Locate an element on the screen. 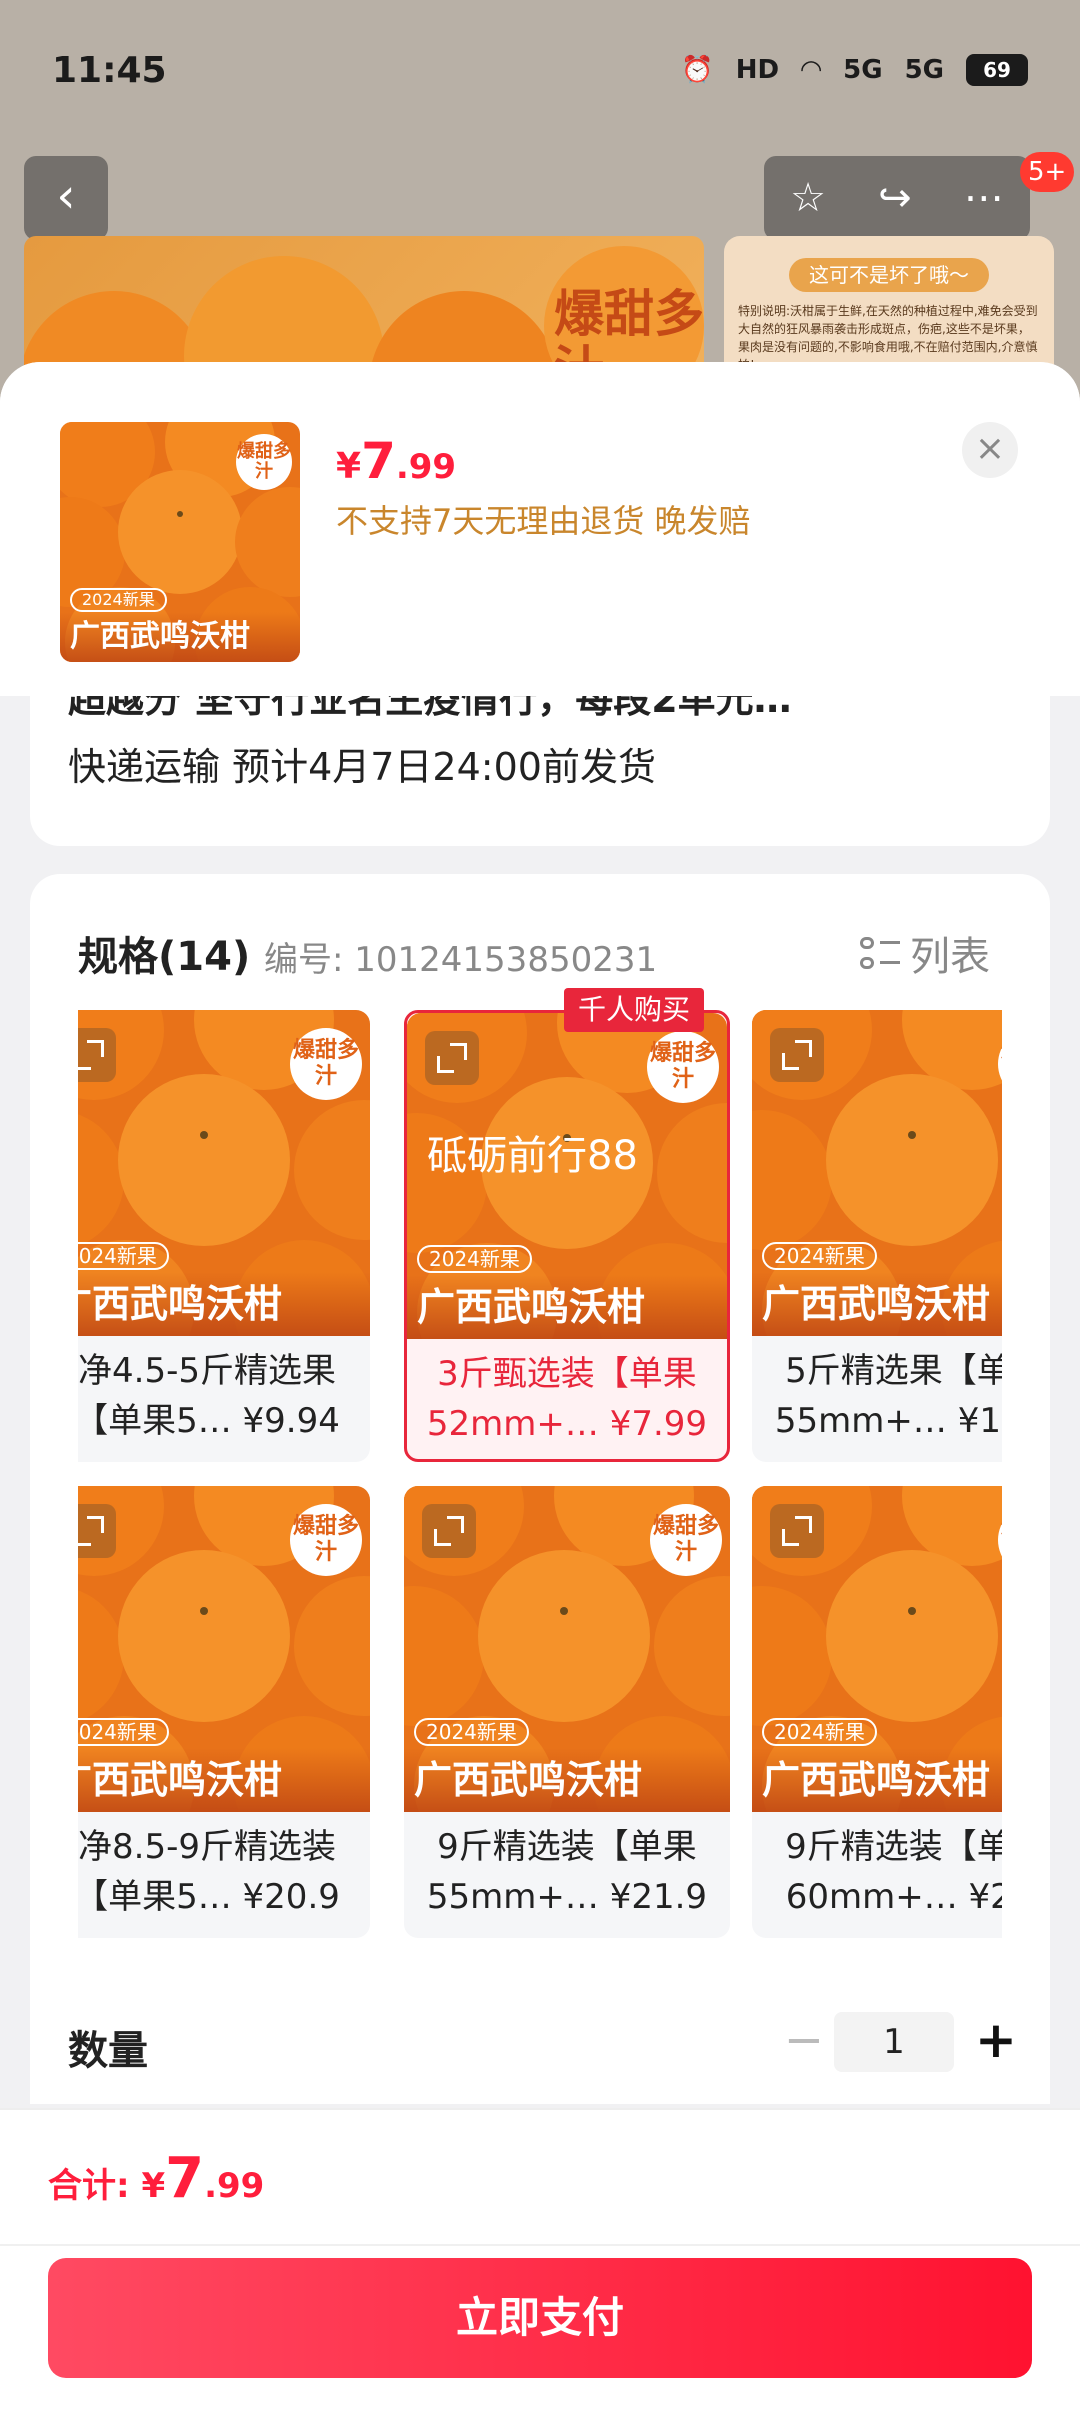 This screenshot has height=2412, width=1080. sheet-price: ¥7.99 is located at coordinates (396, 461).